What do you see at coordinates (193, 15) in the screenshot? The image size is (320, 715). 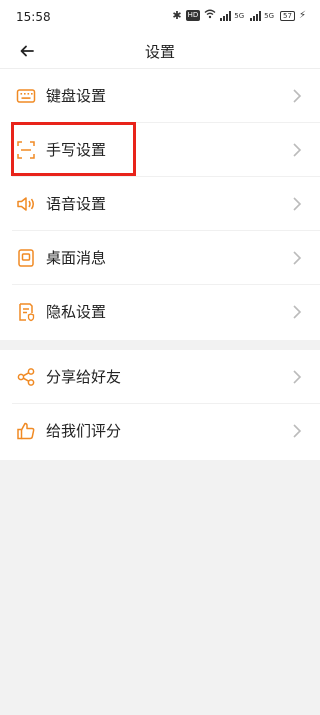 I see `hd-badge: HD` at bounding box center [193, 15].